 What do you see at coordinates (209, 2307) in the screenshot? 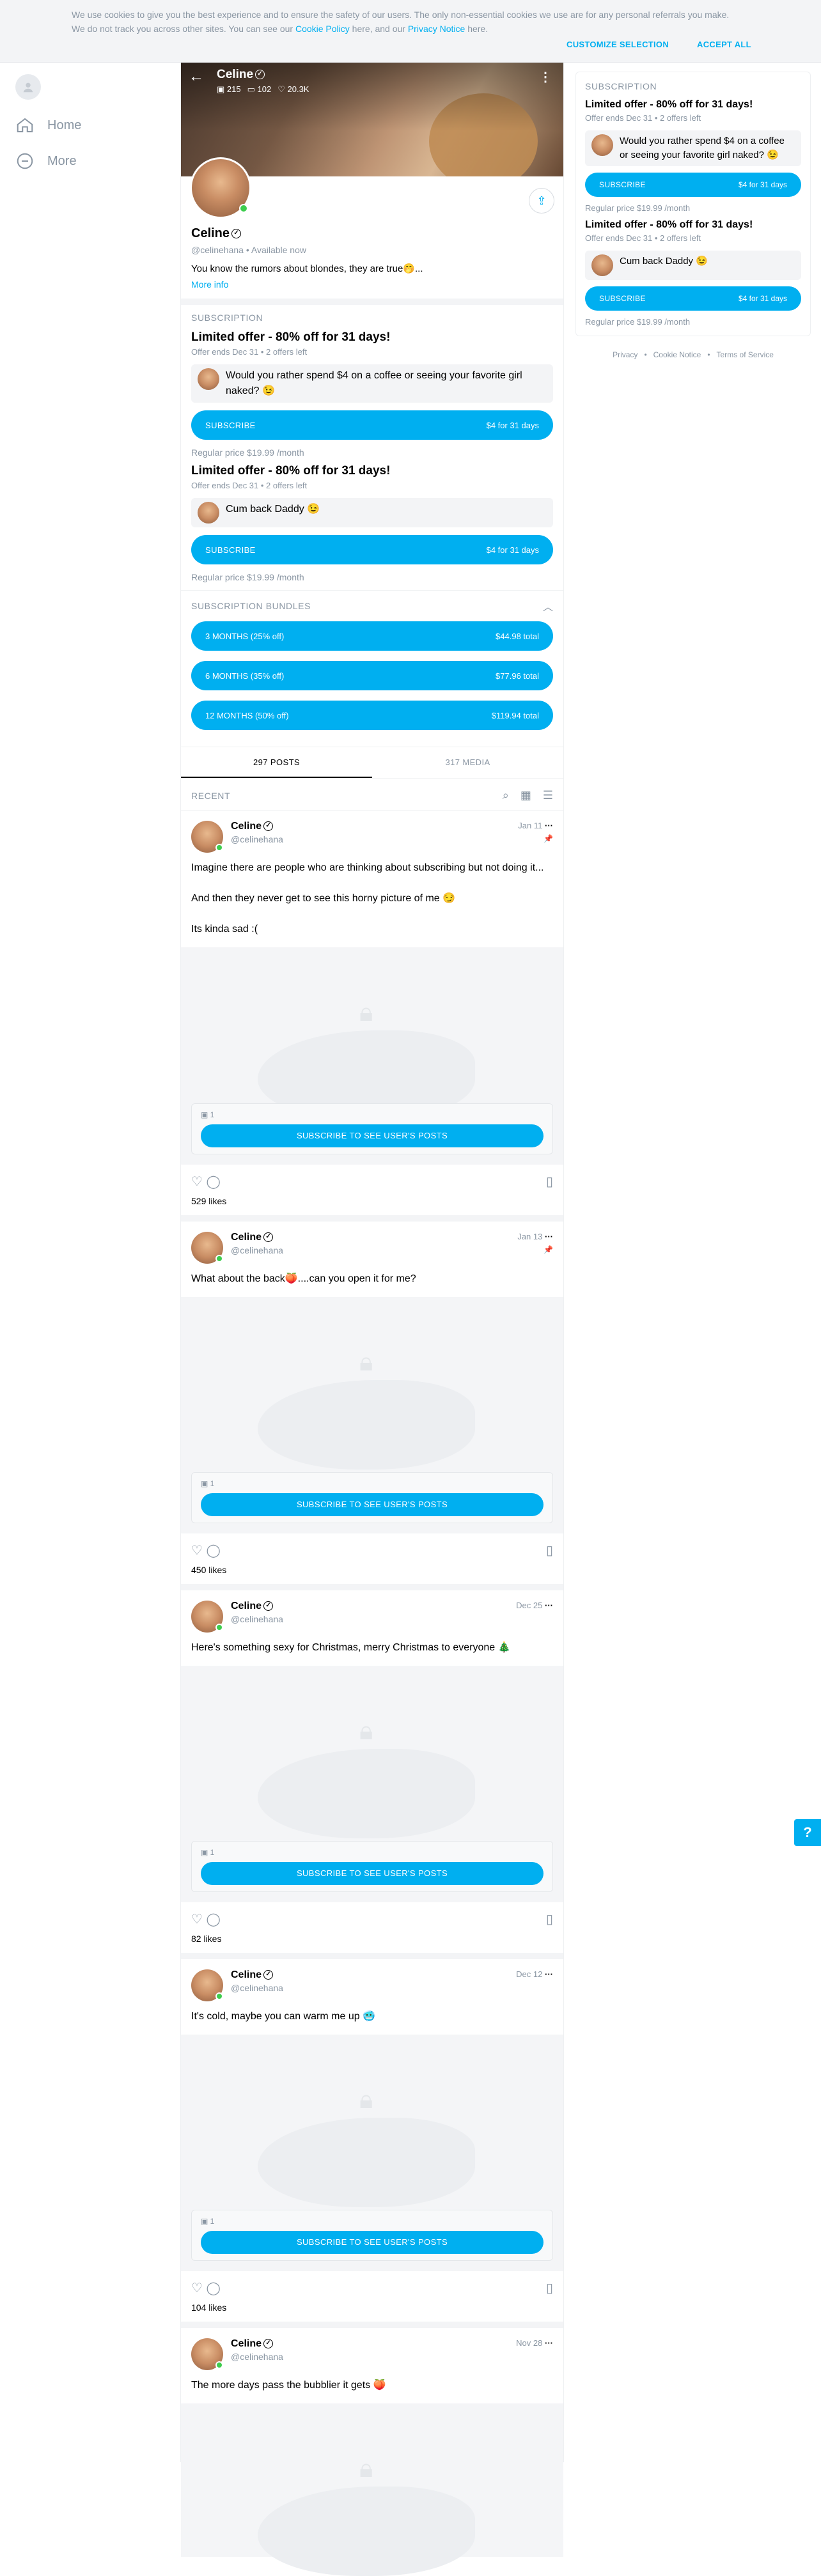
I see `likes-count: 104 likes` at bounding box center [209, 2307].